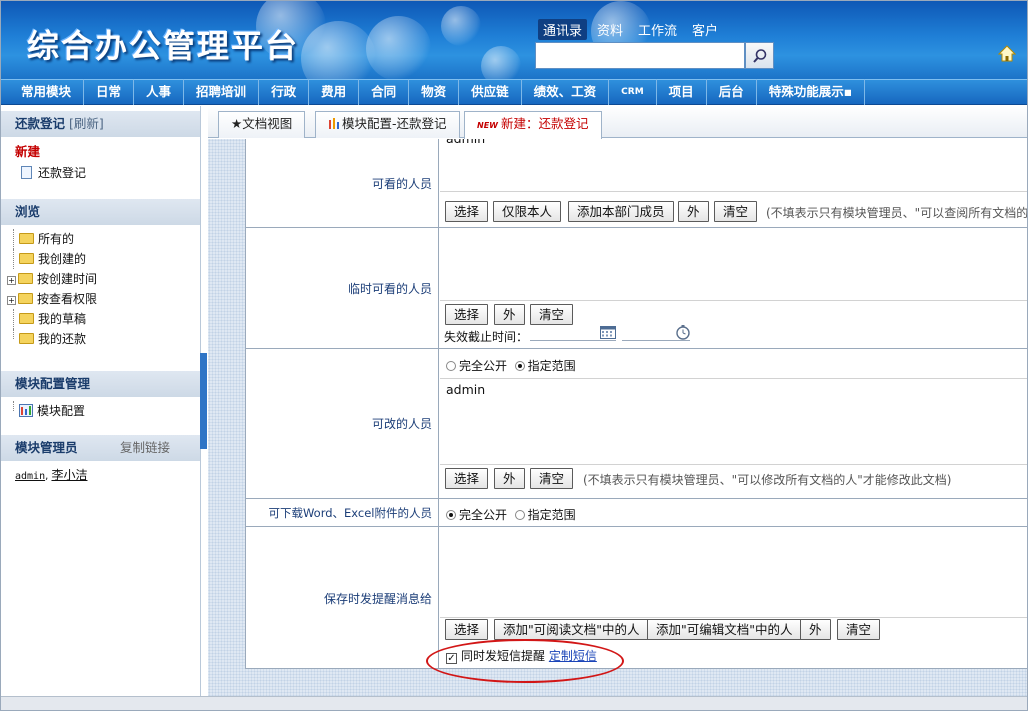 This screenshot has width=1028, height=711. What do you see at coordinates (544, 123) in the screenshot?
I see `tab-label: 新建：还款登记` at bounding box center [544, 123].